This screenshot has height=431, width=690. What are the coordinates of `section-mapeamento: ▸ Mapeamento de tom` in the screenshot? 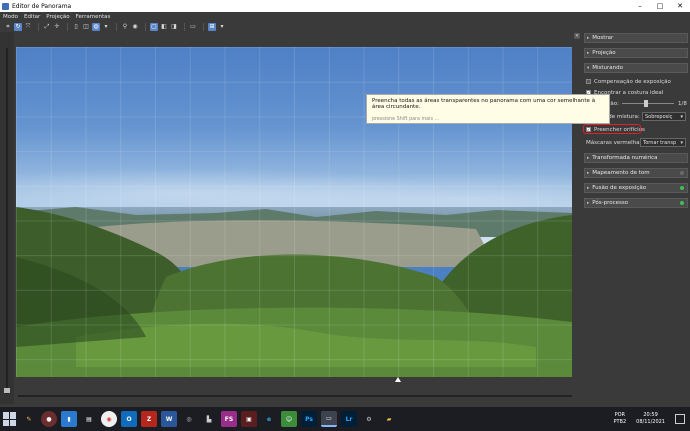 It's located at (636, 173).